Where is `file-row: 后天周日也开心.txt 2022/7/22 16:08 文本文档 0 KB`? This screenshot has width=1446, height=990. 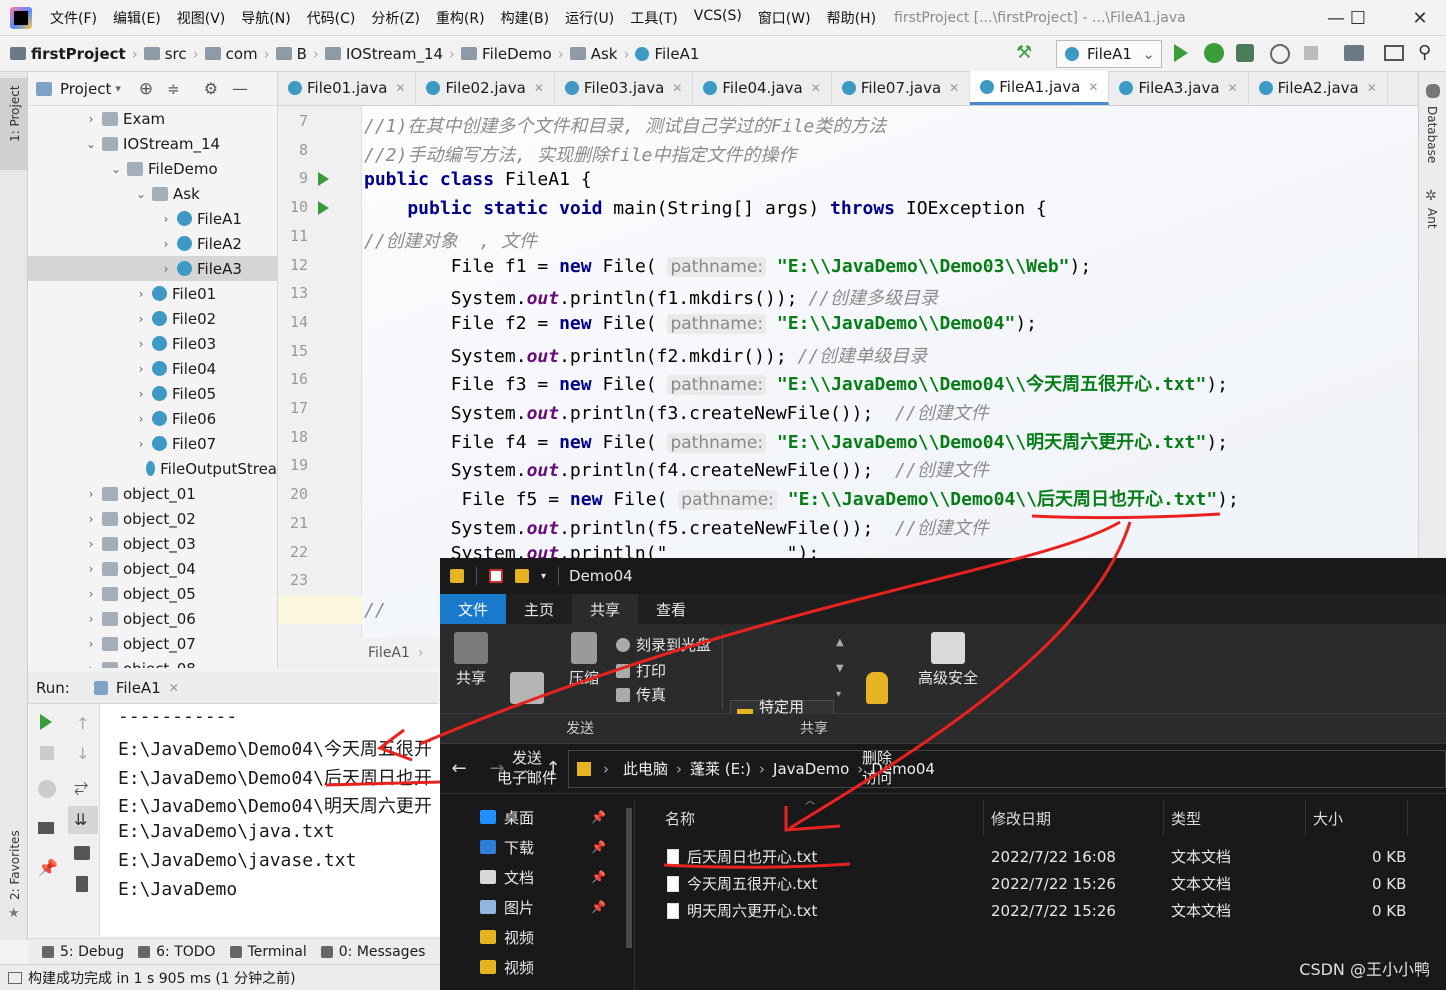 file-row: 后天周日也开心.txt 2022/7/22 16:08 文本文档 0 KB is located at coordinates (1045, 856).